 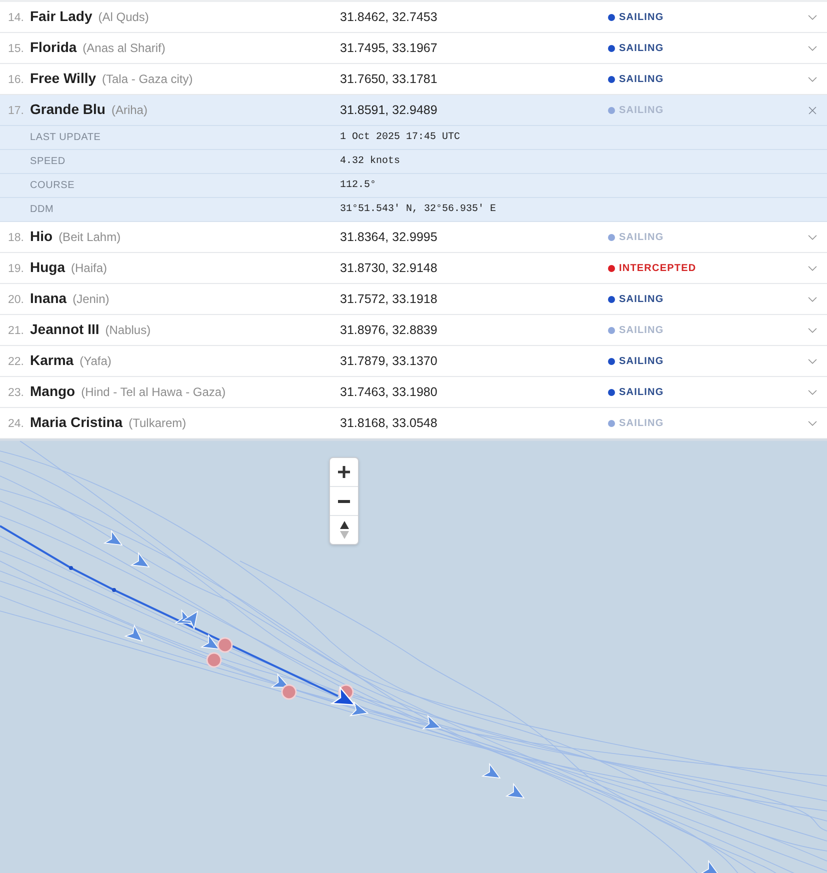 I want to click on row-number: 18., so click(x=16, y=238).